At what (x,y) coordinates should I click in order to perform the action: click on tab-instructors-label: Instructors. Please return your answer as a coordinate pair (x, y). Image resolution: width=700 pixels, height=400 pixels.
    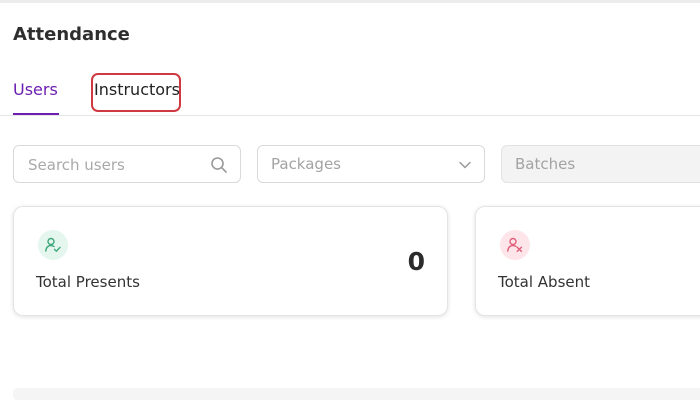
    Looking at the image, I should click on (137, 89).